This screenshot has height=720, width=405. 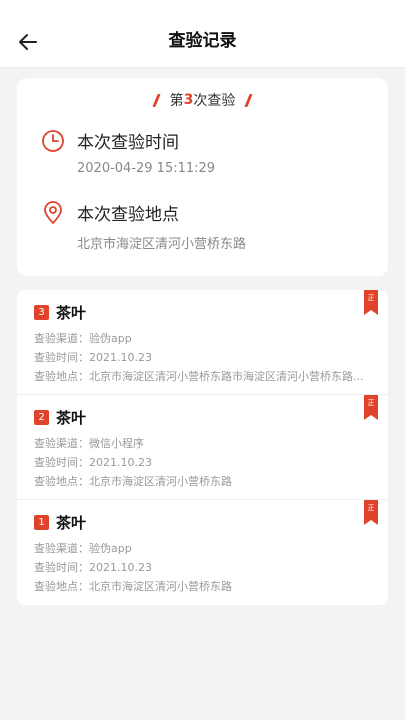 I want to click on count-prefix: 第, so click(x=176, y=101).